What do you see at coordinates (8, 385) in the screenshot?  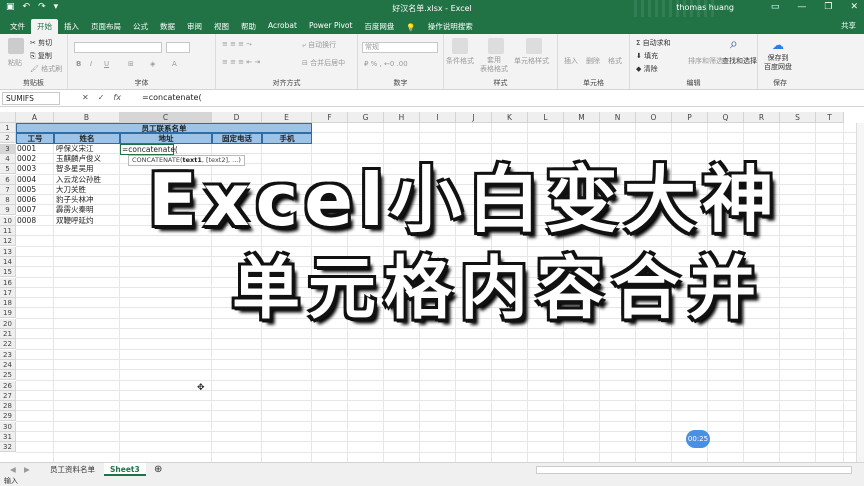 I see `row-header: 26` at bounding box center [8, 385].